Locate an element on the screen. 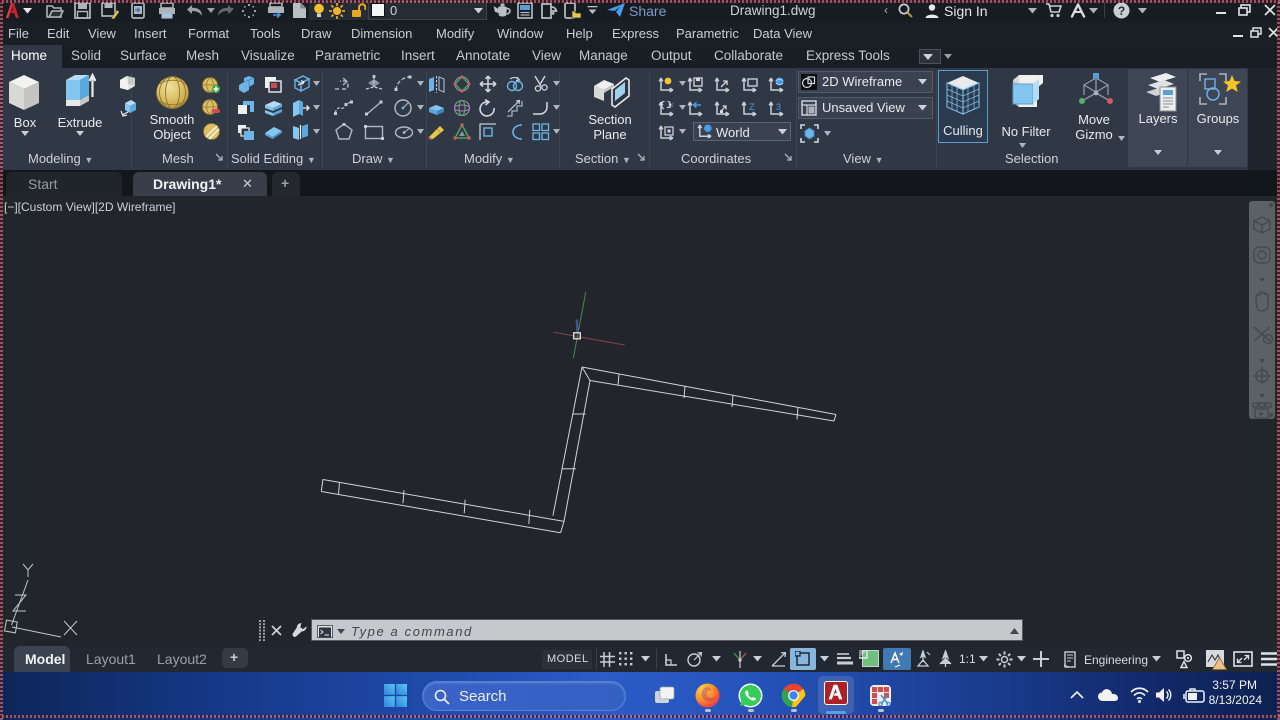  svg-text: 3 is located at coordinates (778, 107).